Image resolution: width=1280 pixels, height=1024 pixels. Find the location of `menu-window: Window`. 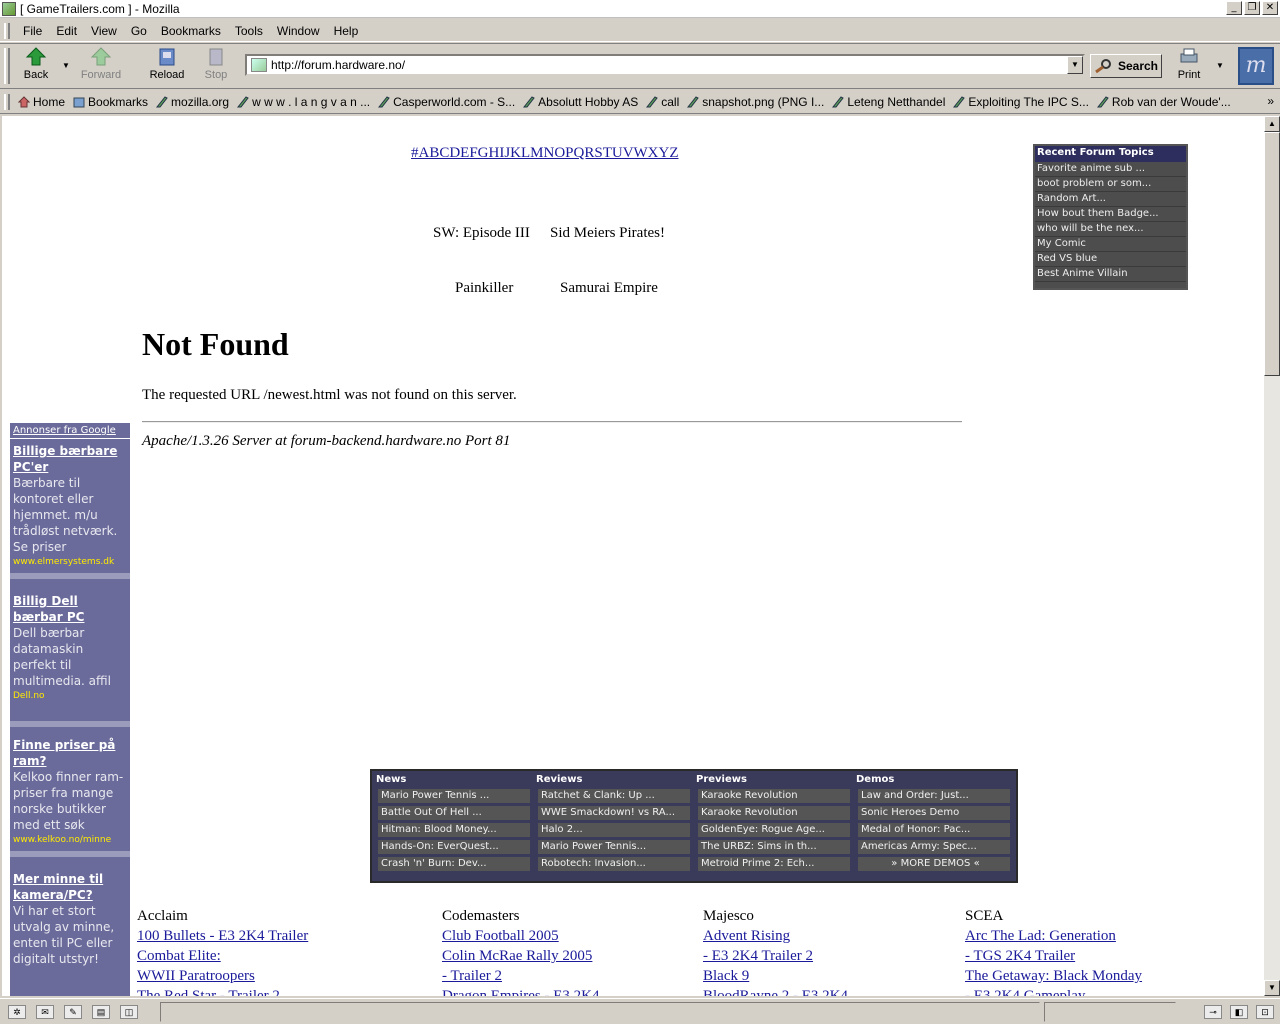

menu-window: Window is located at coordinates (298, 31).